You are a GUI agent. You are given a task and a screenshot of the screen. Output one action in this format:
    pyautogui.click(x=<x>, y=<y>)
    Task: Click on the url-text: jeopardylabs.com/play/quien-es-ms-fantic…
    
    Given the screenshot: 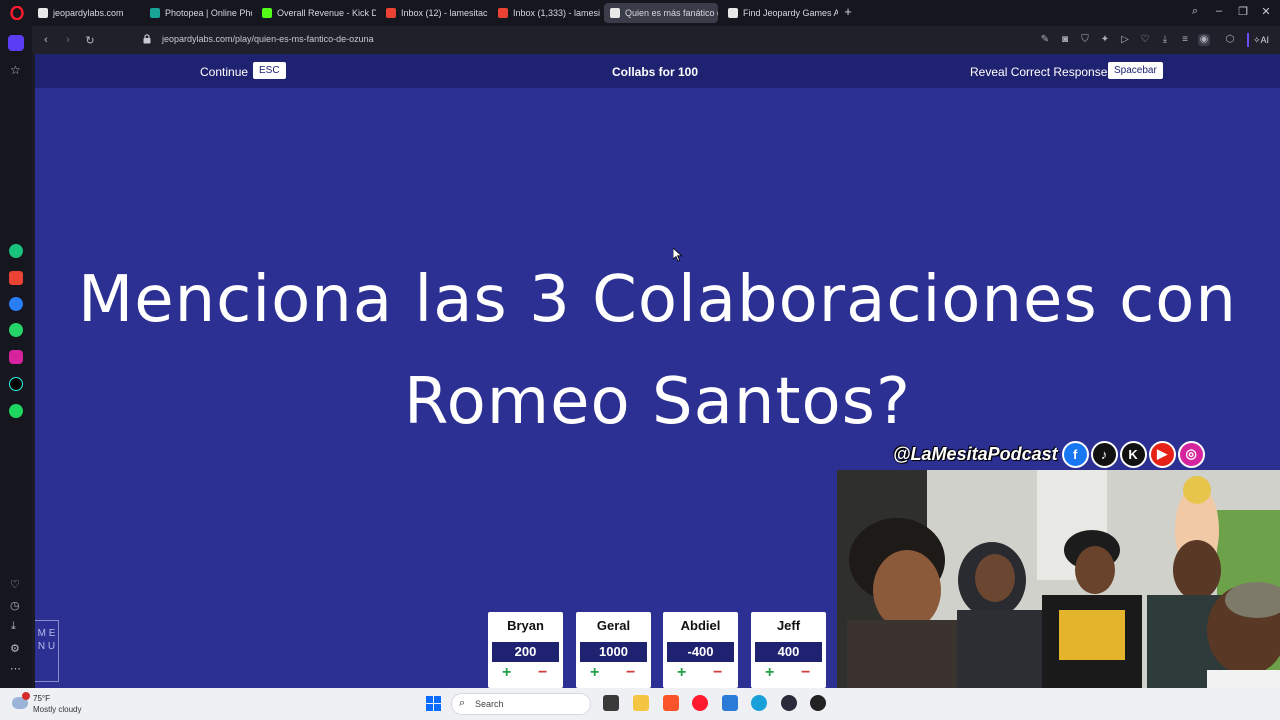 What is the action you would take?
    pyautogui.click(x=268, y=39)
    